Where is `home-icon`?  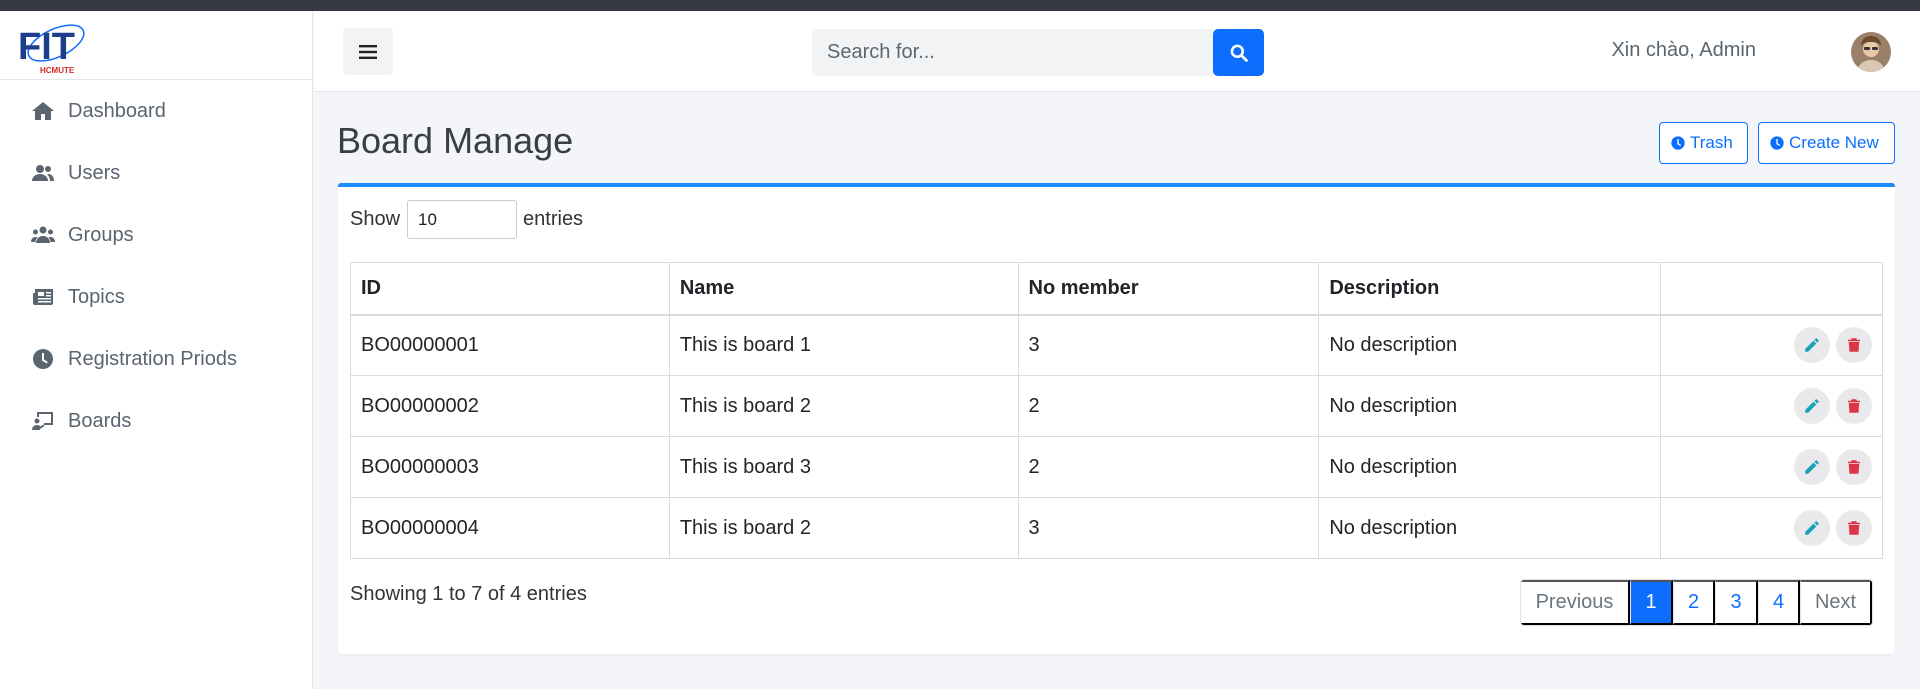
home-icon is located at coordinates (43, 111).